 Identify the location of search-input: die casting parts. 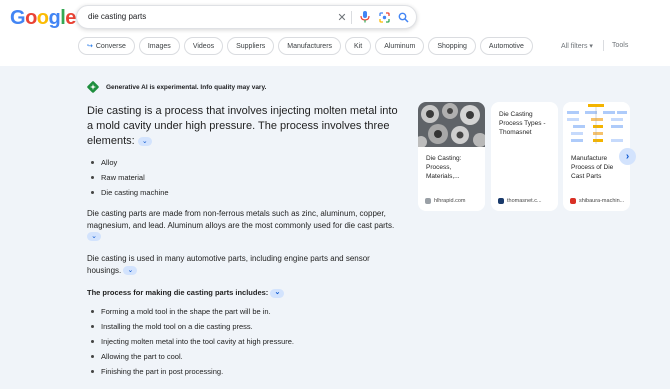
(117, 16).